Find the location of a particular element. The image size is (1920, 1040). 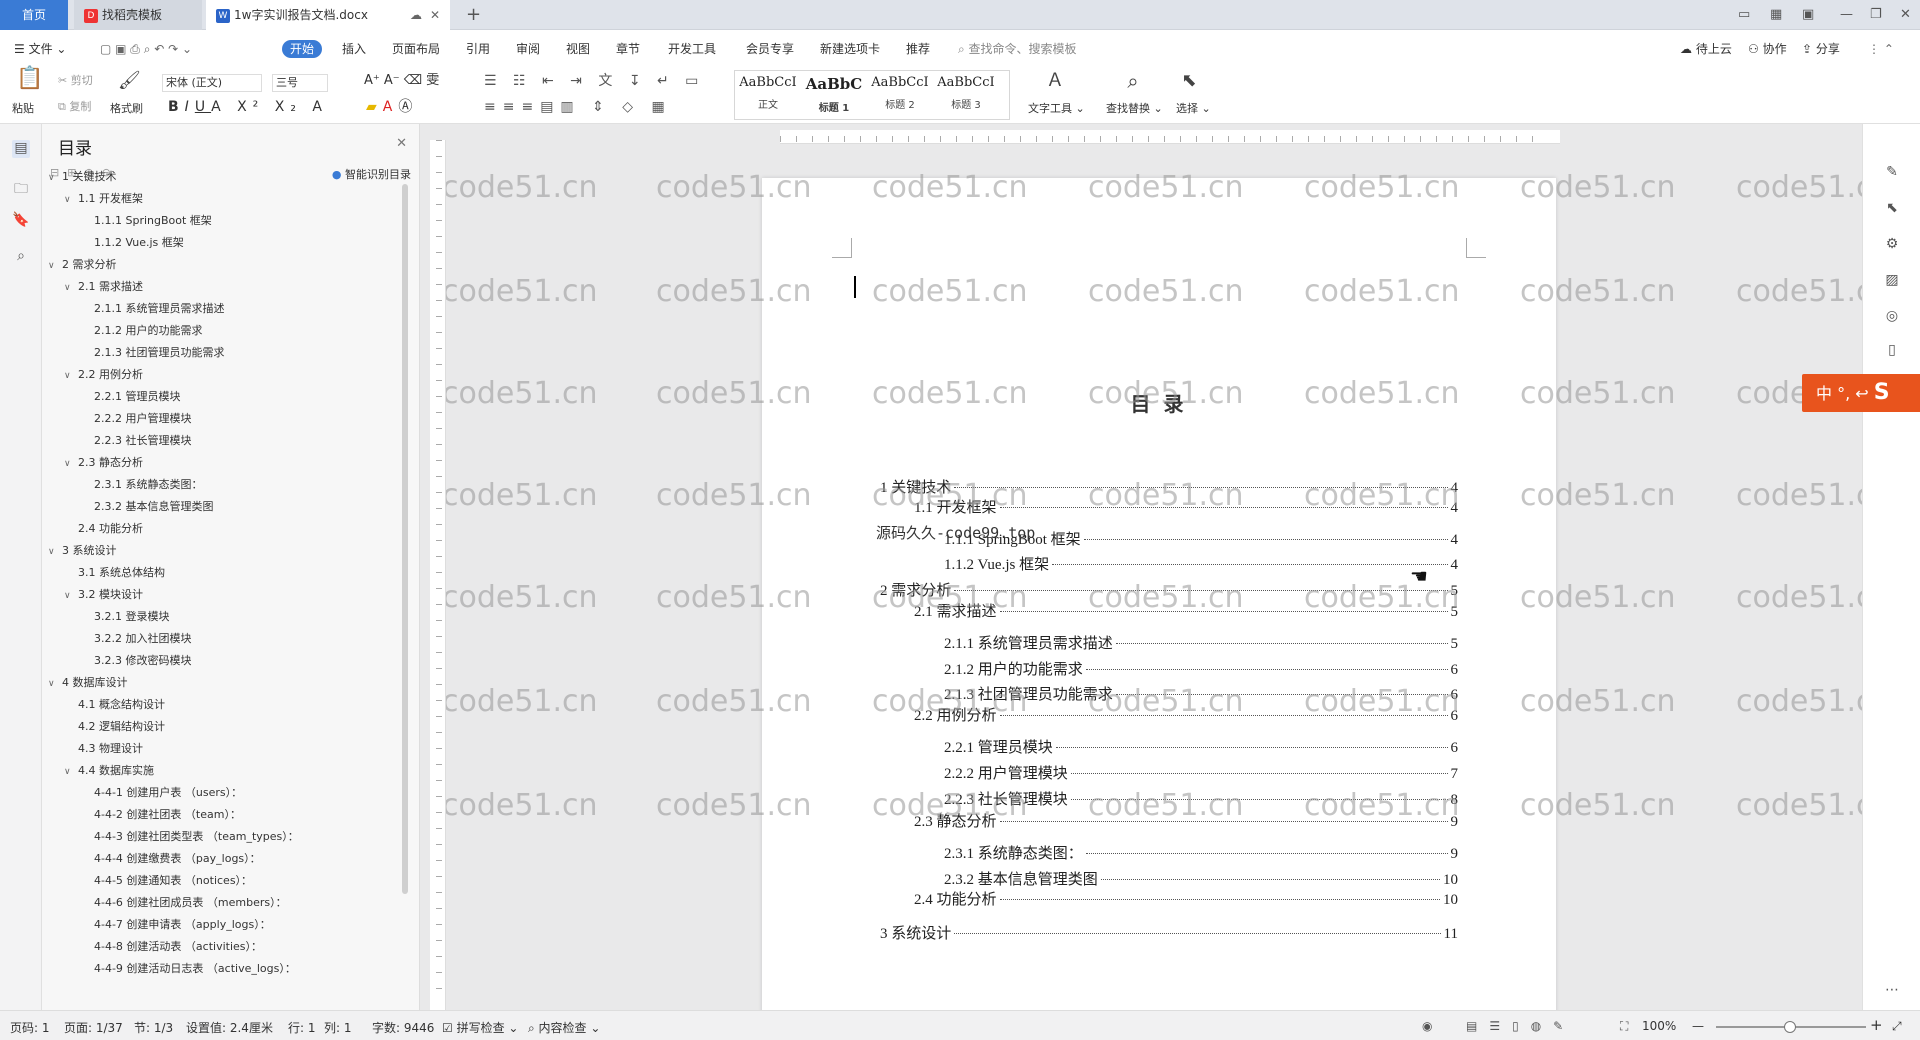

toc-entry: 3 系统设计 11 is located at coordinates (1169, 932).